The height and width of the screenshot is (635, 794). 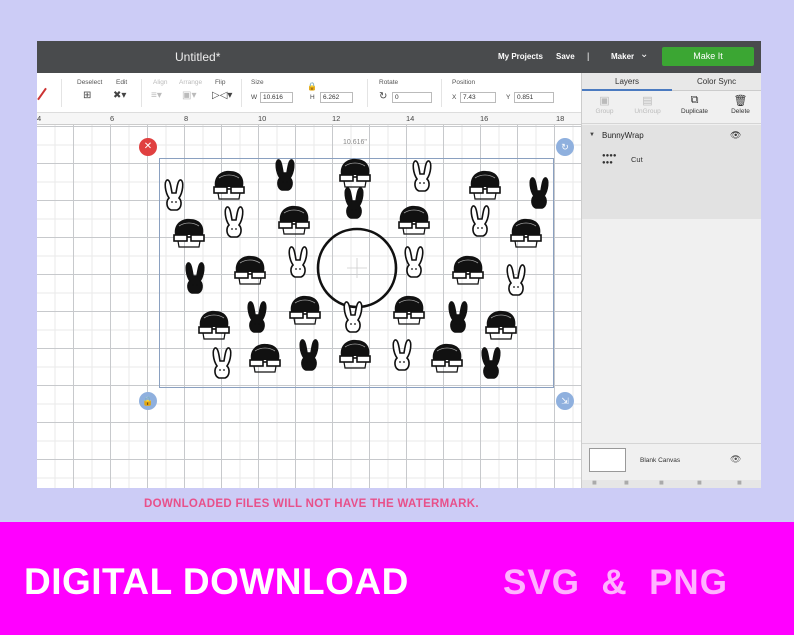 What do you see at coordinates (607, 460) in the screenshot?
I see `blank-canvas-swatch` at bounding box center [607, 460].